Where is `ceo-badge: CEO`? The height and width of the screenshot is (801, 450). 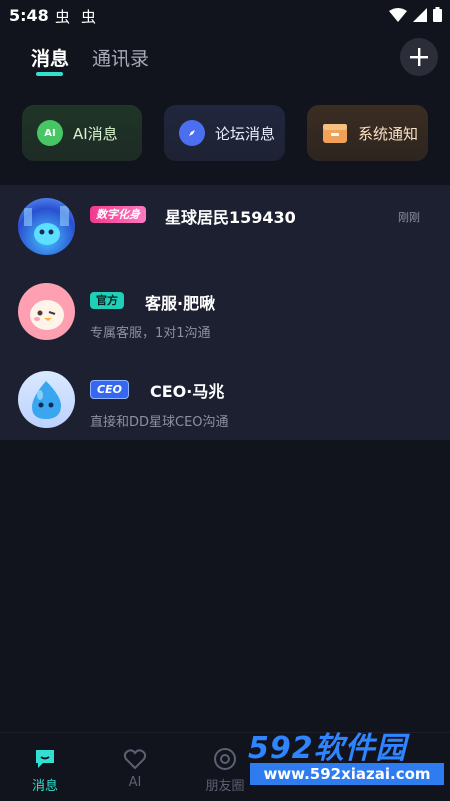 ceo-badge: CEO is located at coordinates (109, 389).